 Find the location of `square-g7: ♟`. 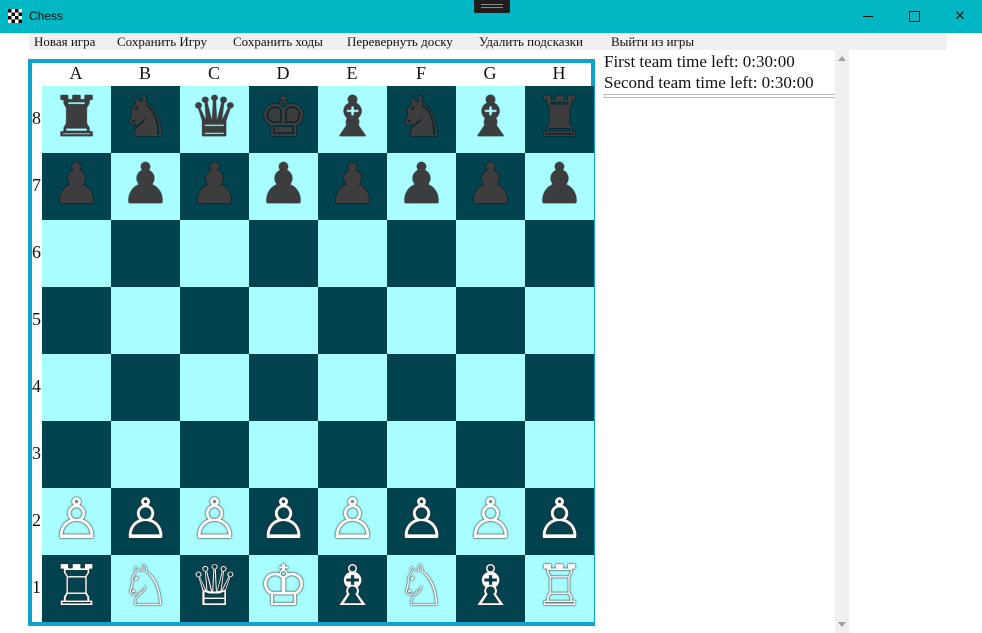

square-g7: ♟ is located at coordinates (490, 186).